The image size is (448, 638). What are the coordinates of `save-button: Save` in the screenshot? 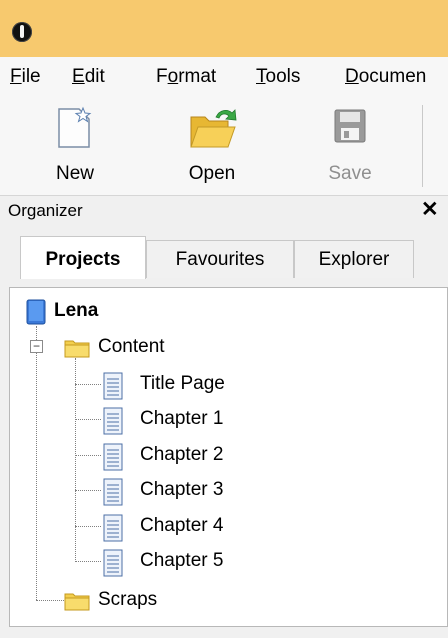 It's located at (350, 145).